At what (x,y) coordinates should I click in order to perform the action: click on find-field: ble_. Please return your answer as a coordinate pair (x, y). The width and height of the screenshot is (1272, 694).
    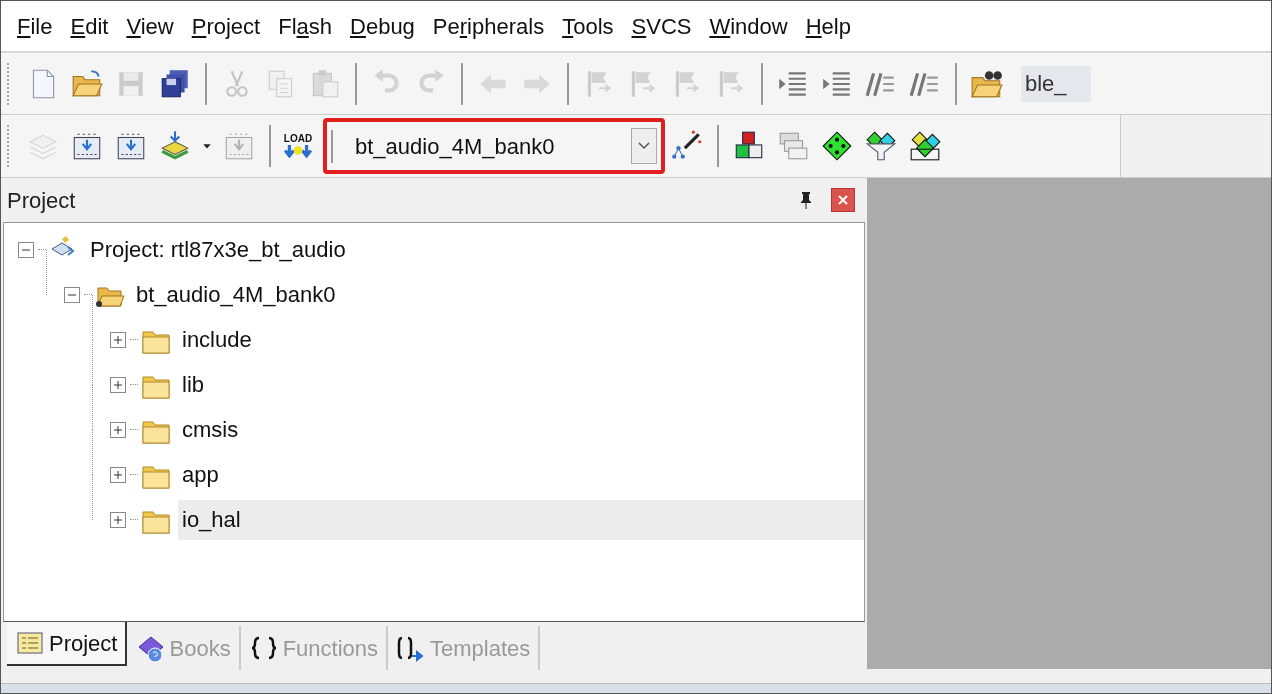
    Looking at the image, I should click on (1056, 83).